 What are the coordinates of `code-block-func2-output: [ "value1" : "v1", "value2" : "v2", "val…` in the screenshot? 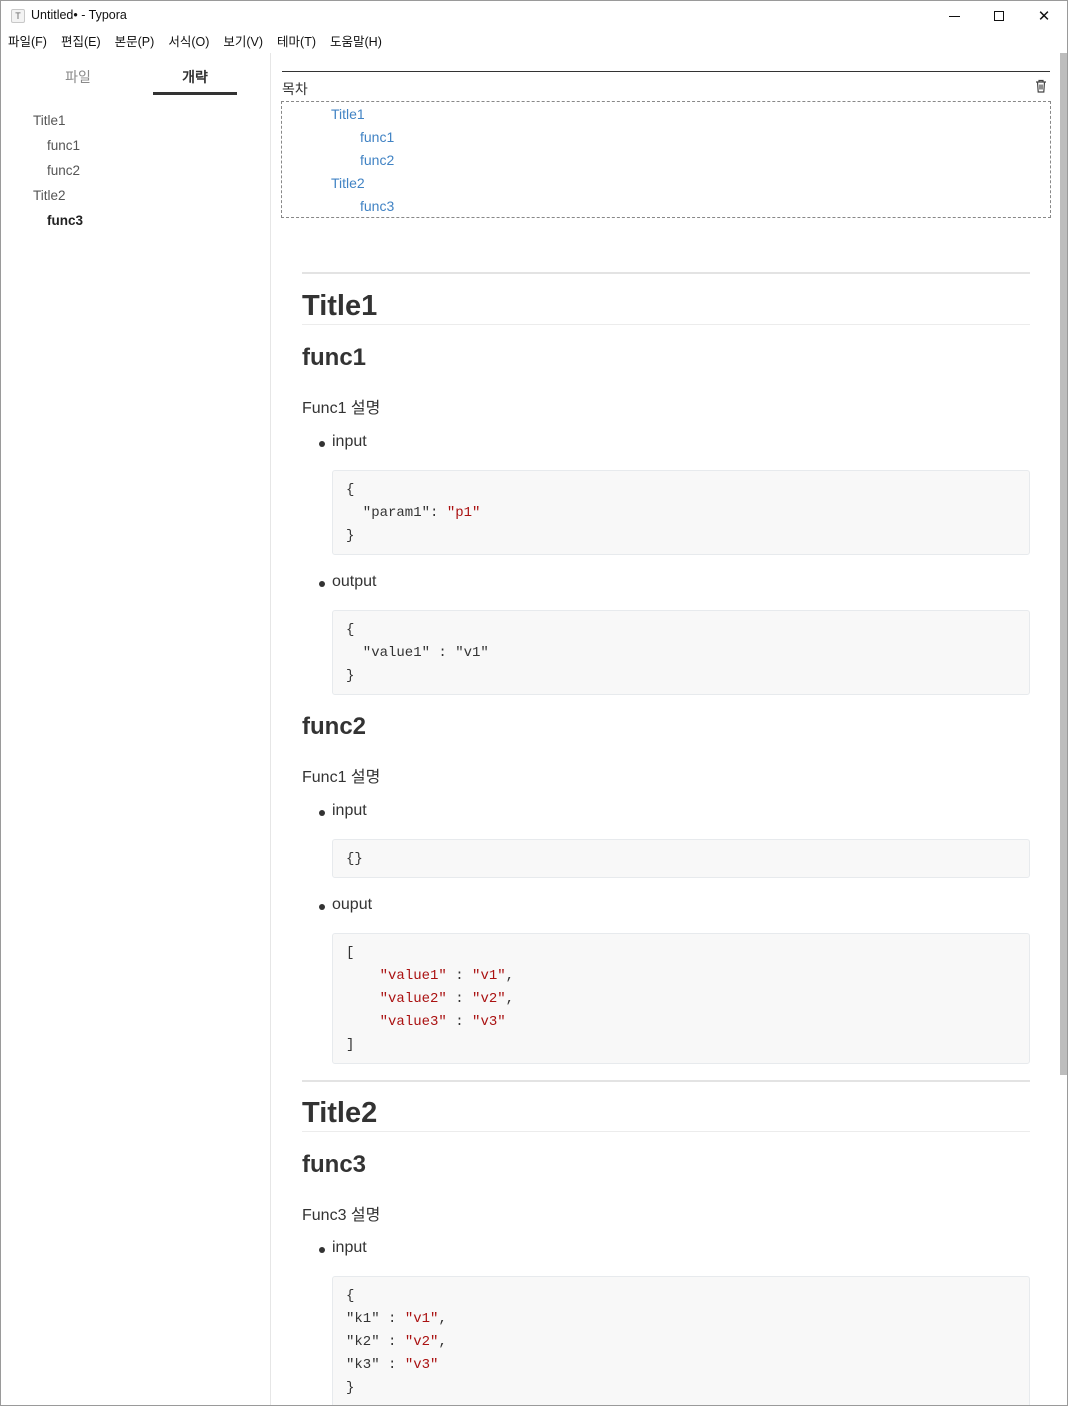 It's located at (681, 998).